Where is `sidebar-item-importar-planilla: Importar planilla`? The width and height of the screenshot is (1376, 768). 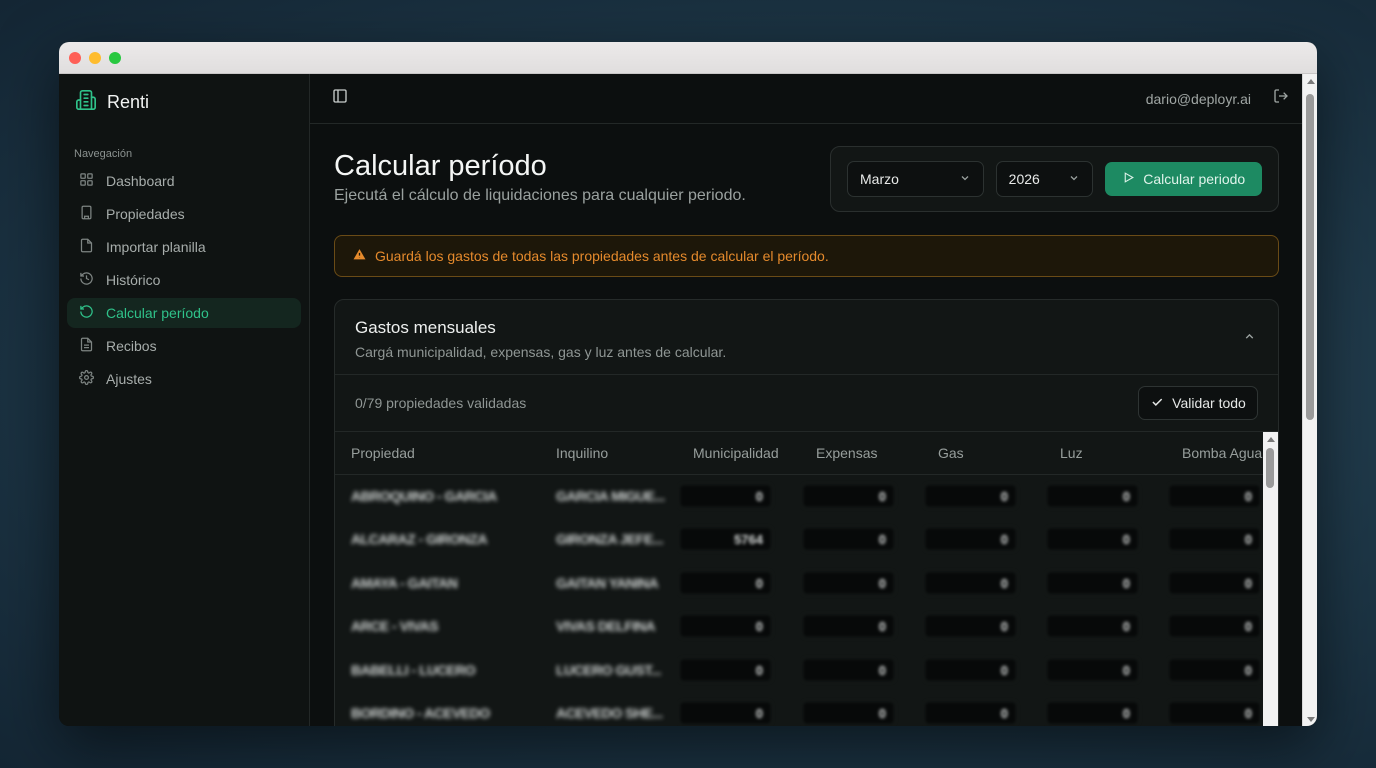 sidebar-item-importar-planilla: Importar planilla is located at coordinates (184, 247).